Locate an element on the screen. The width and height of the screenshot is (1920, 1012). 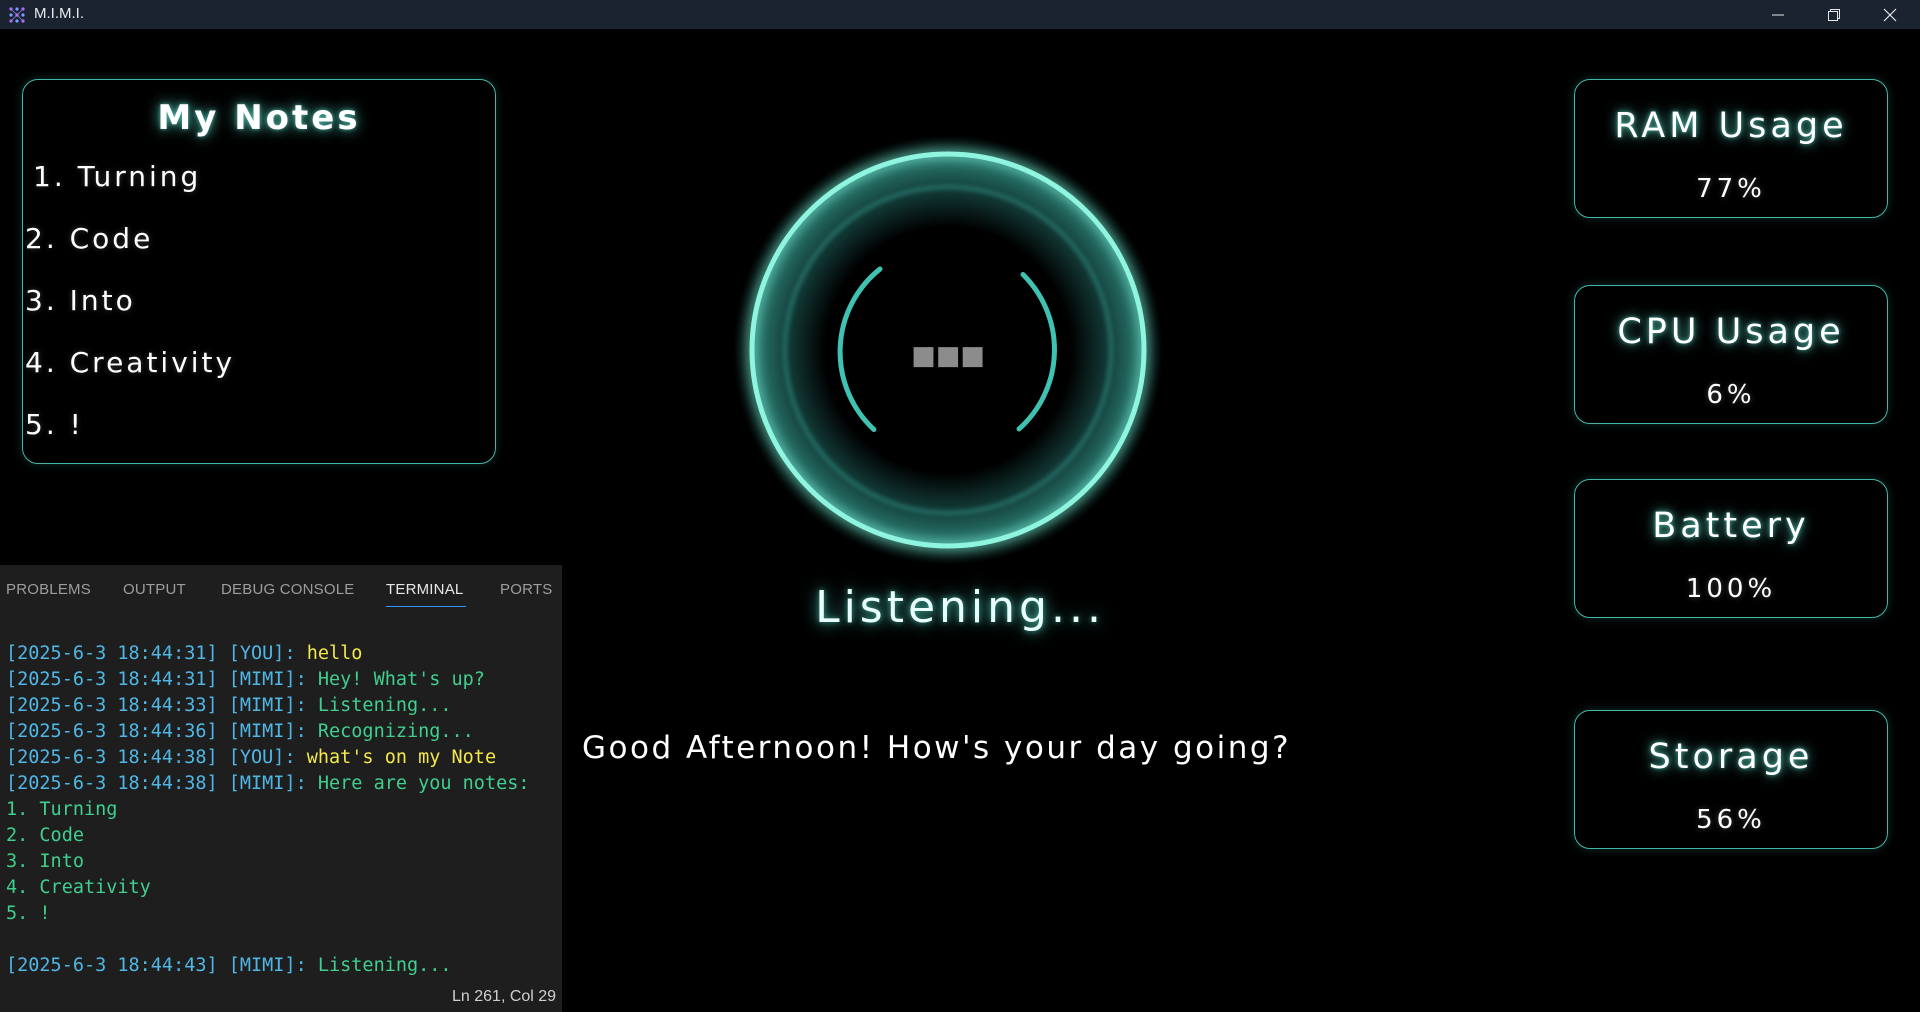
close-icon is located at coordinates (1890, 14).